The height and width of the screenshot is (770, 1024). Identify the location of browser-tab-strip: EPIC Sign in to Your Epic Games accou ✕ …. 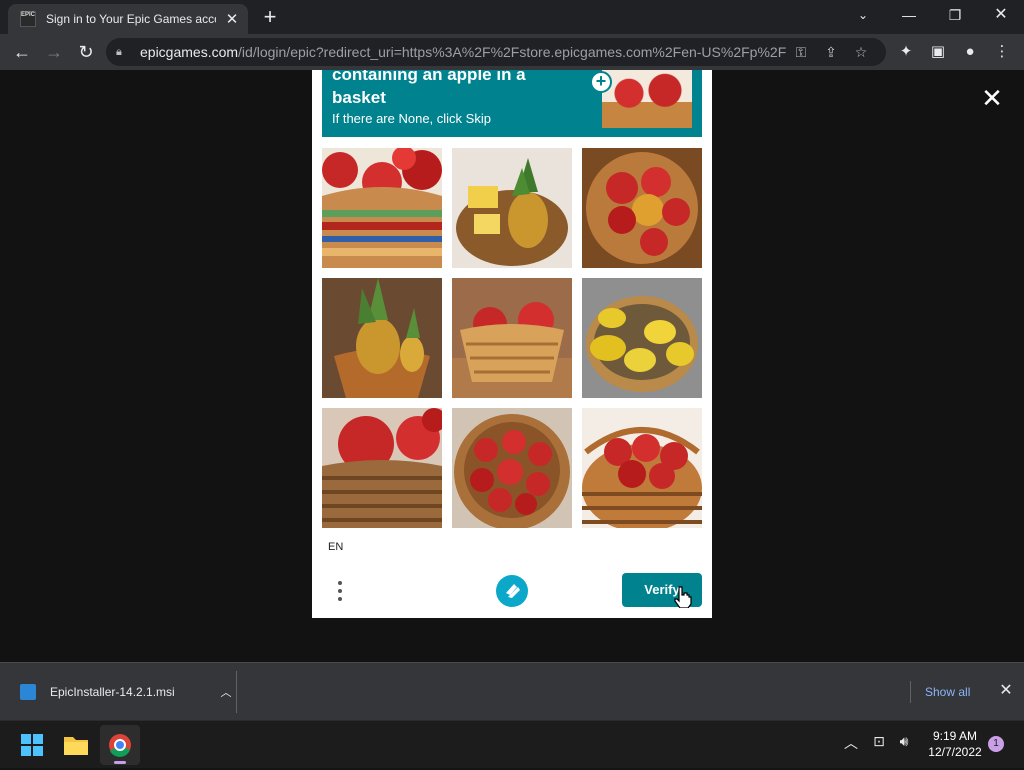
(512, 17).